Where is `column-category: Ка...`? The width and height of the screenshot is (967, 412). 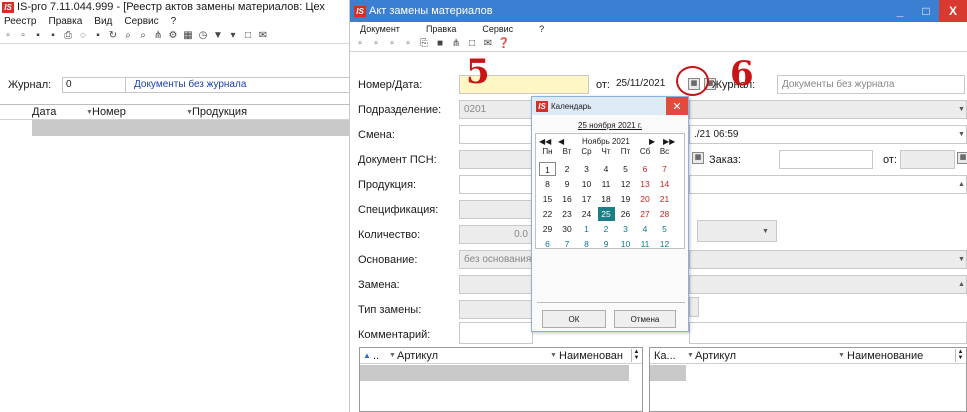
column-category: Ка... is located at coordinates (665, 356).